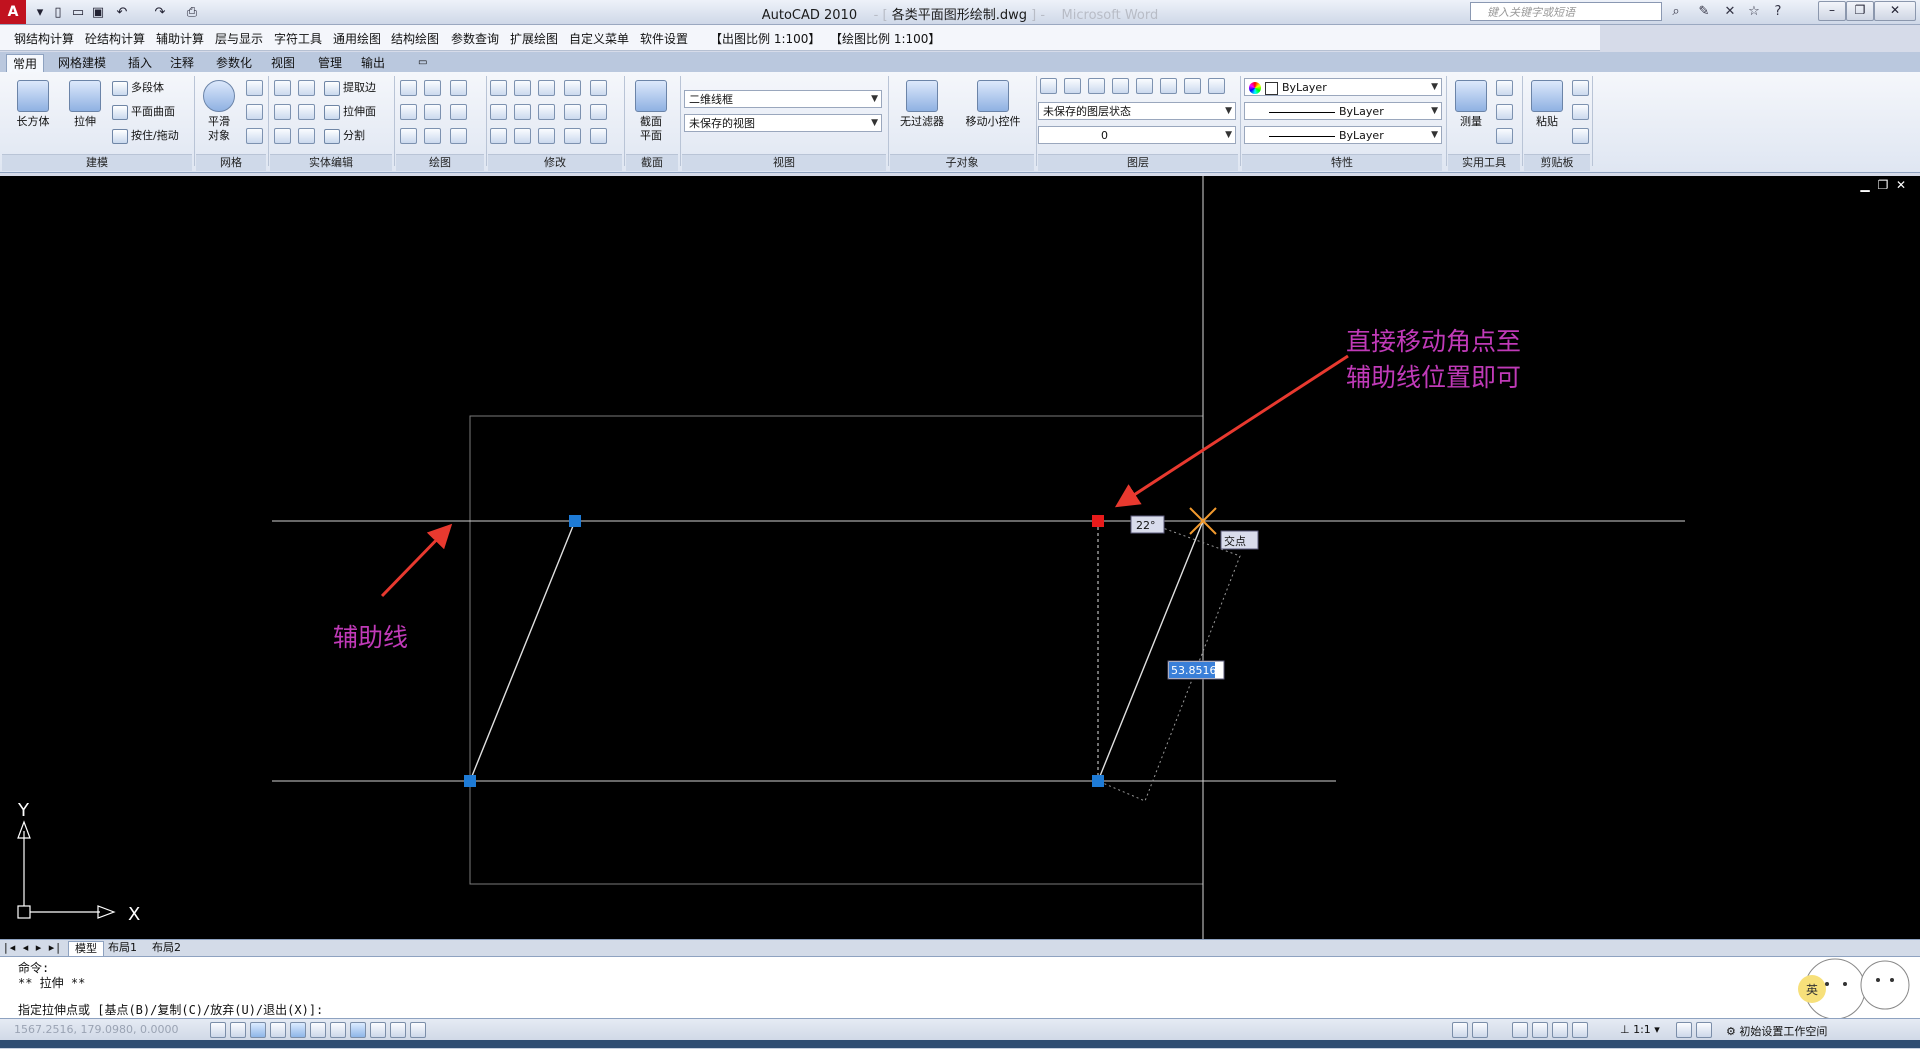  I want to click on separate-button: 分割, so click(344, 136).